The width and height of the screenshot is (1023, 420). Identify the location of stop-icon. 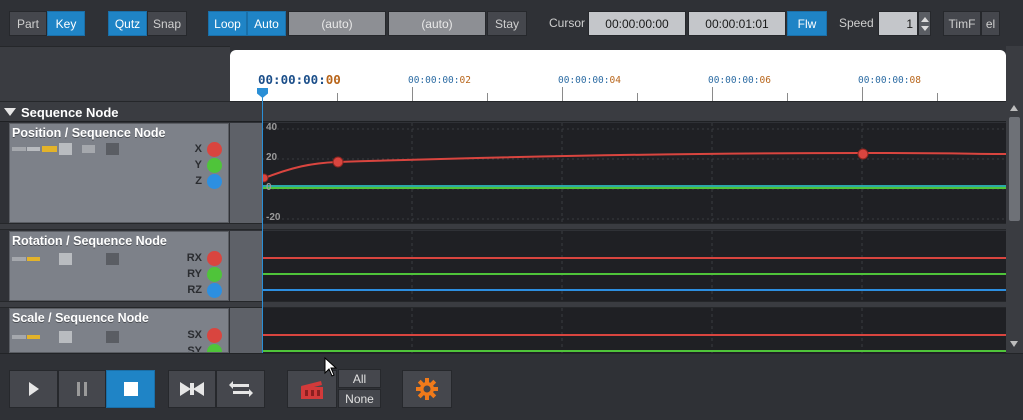
(130, 389).